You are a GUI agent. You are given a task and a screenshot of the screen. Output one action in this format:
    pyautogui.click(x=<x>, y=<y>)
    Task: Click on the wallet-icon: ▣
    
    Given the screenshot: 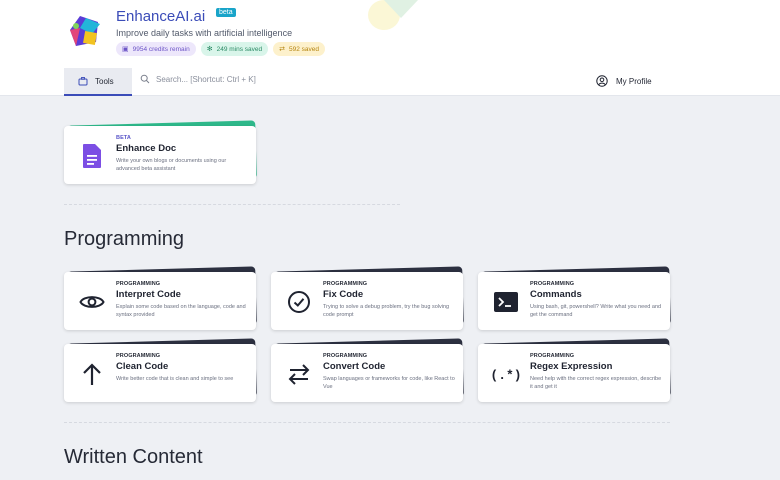 What is the action you would take?
    pyautogui.click(x=125, y=49)
    